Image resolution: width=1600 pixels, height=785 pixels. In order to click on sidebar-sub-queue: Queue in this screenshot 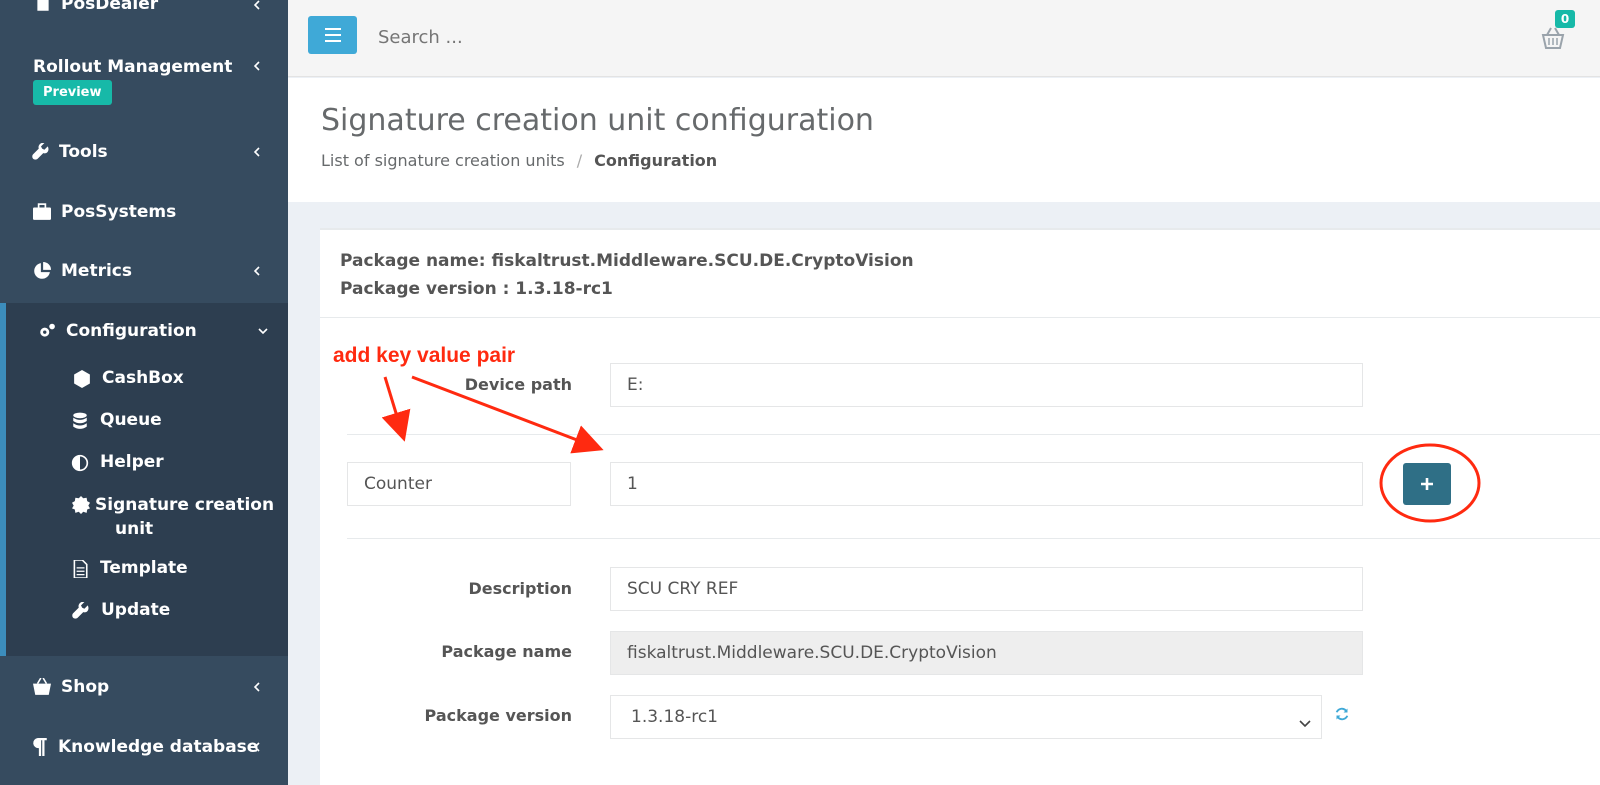, I will do `click(147, 420)`.